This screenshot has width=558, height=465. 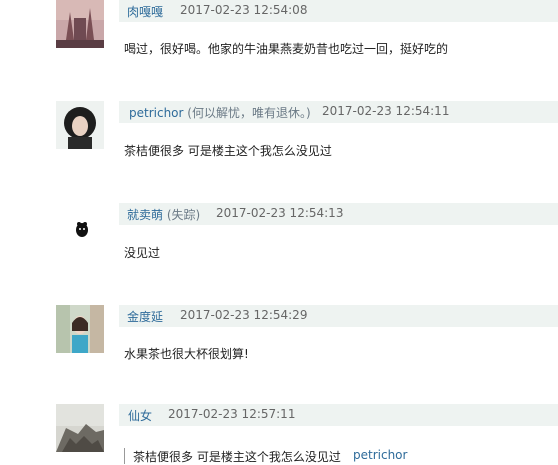 I want to click on username-link: petrichor (何以解忧，唯有退休。), so click(x=220, y=112).